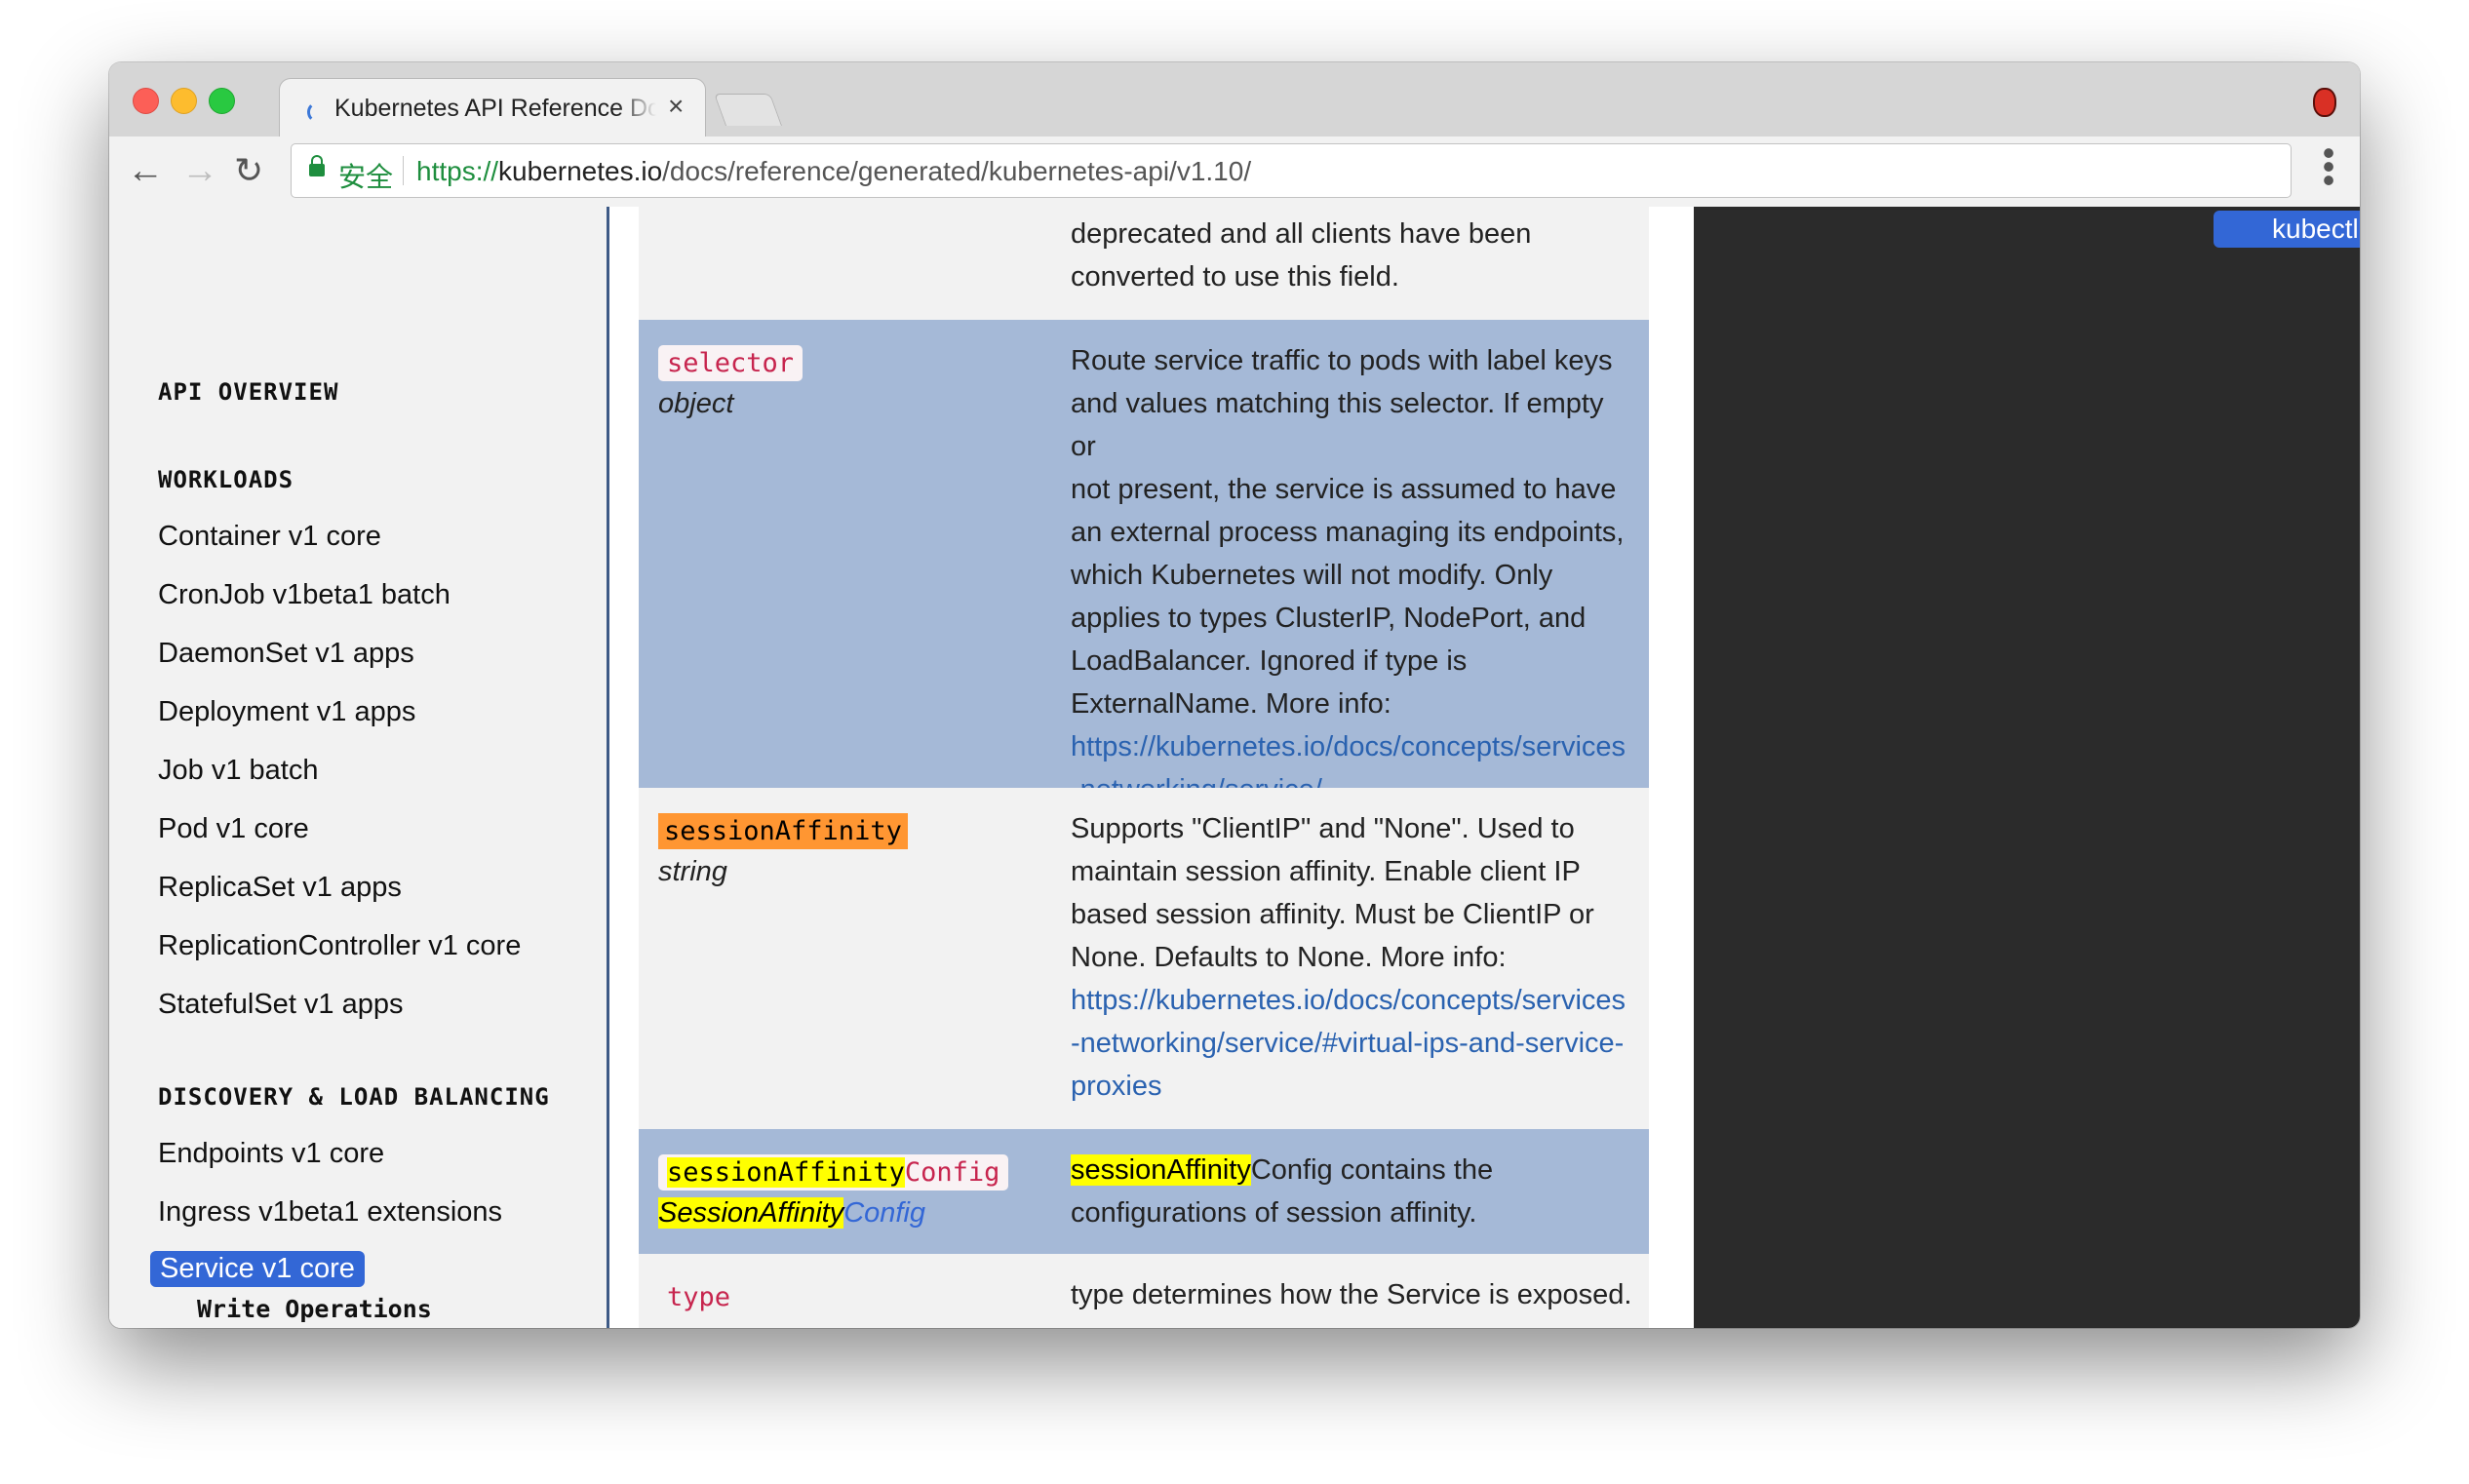 The image size is (2469, 1484). I want to click on new-tab-button, so click(748, 110).